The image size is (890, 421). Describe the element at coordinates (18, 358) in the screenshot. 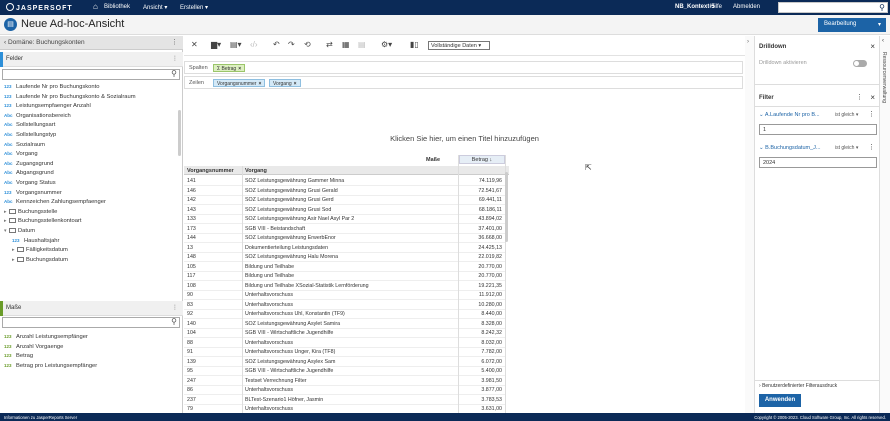

I see `measure-item: 123 Betrag` at that location.